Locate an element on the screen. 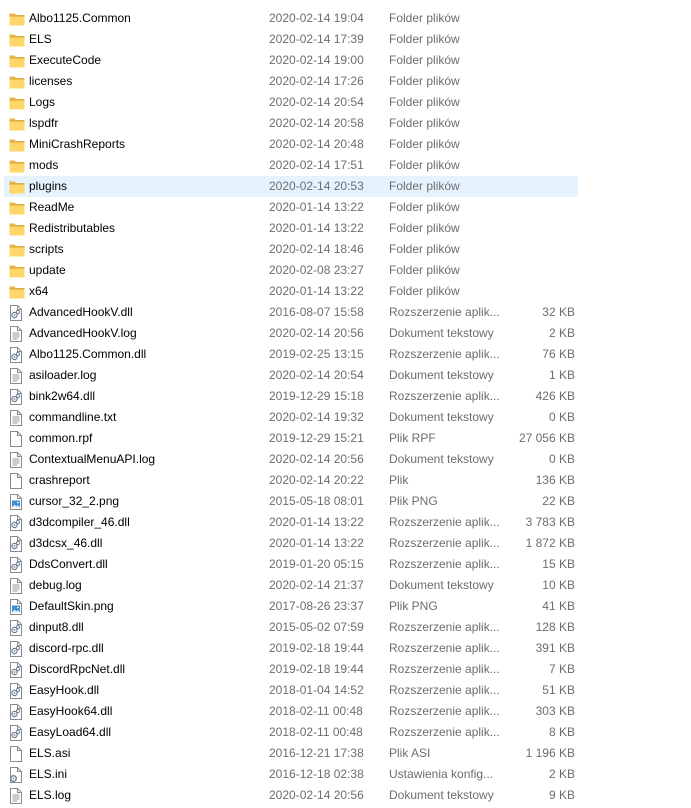 This screenshot has width=691, height=808. file-date: 2019-12-29 15:21 is located at coordinates (316, 438).